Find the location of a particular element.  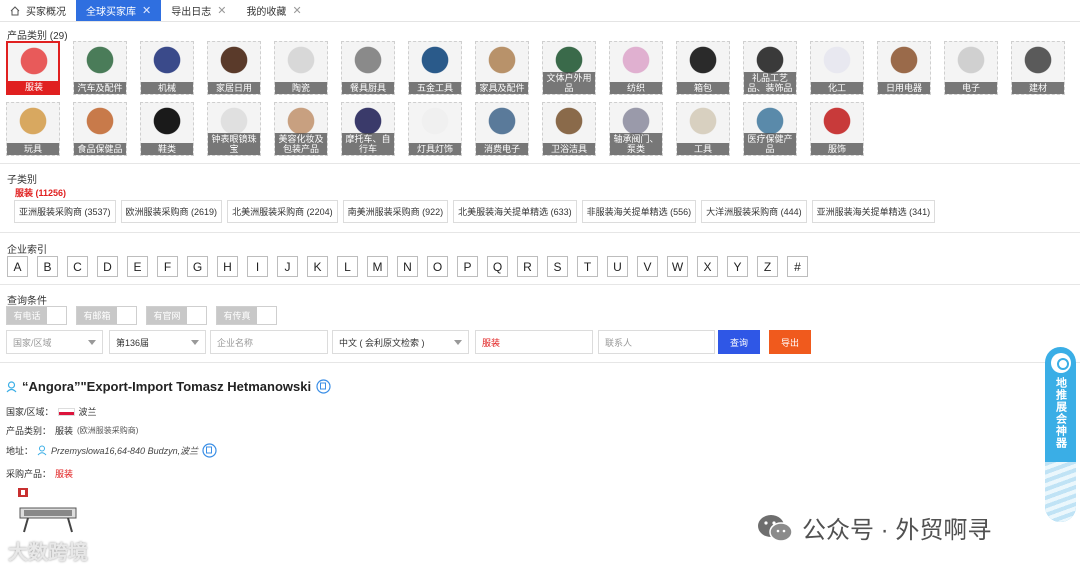

category-auto-parts: 汽车及配件 is located at coordinates (100, 68).